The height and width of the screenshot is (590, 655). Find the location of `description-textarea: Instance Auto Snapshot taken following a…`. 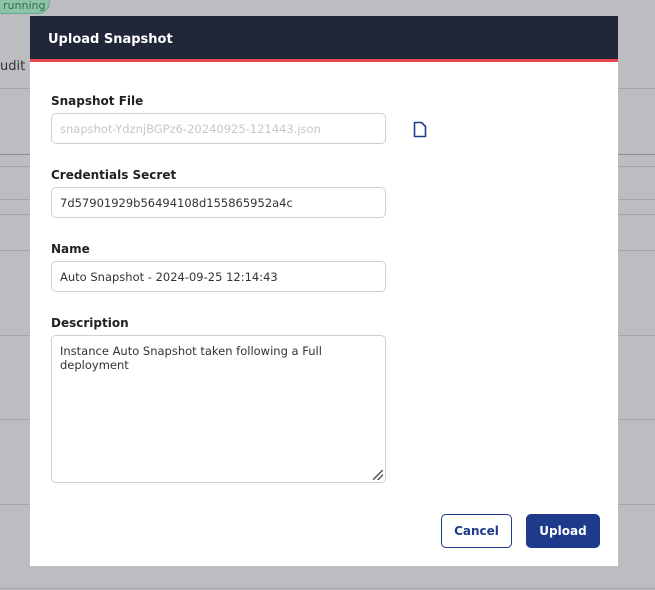

description-textarea: Instance Auto Snapshot taken following a… is located at coordinates (218, 409).